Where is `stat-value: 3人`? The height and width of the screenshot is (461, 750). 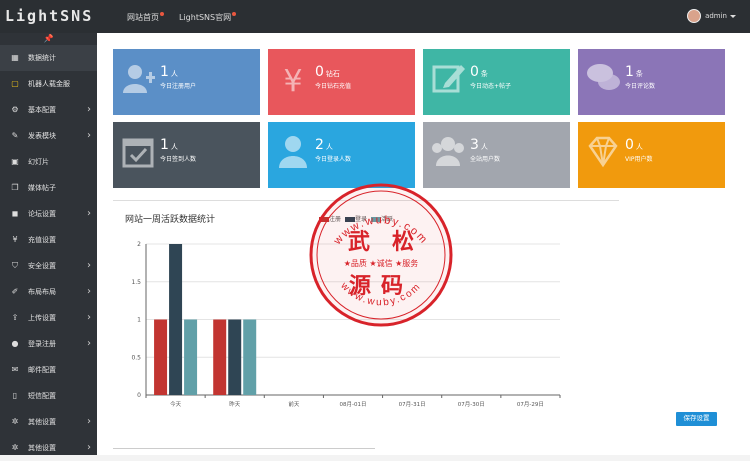
stat-value: 3人 is located at coordinates (479, 145).